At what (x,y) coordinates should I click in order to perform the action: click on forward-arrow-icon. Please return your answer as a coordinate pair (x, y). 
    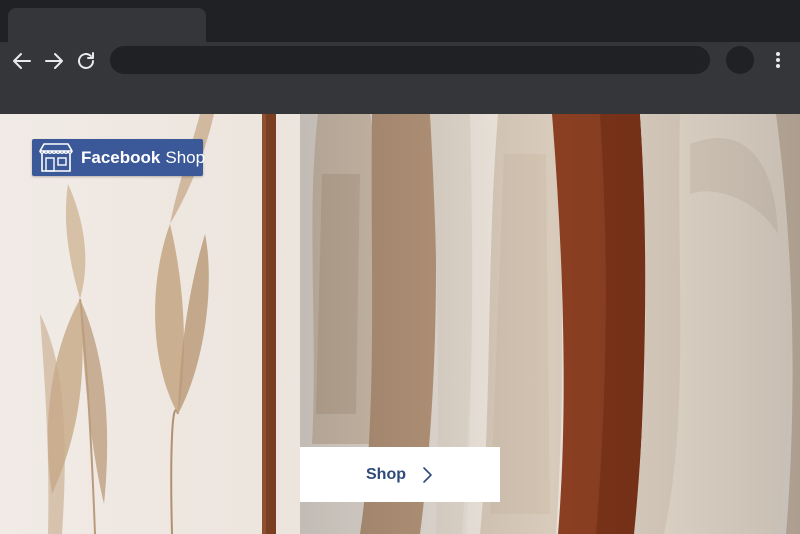
    Looking at the image, I should click on (54, 61).